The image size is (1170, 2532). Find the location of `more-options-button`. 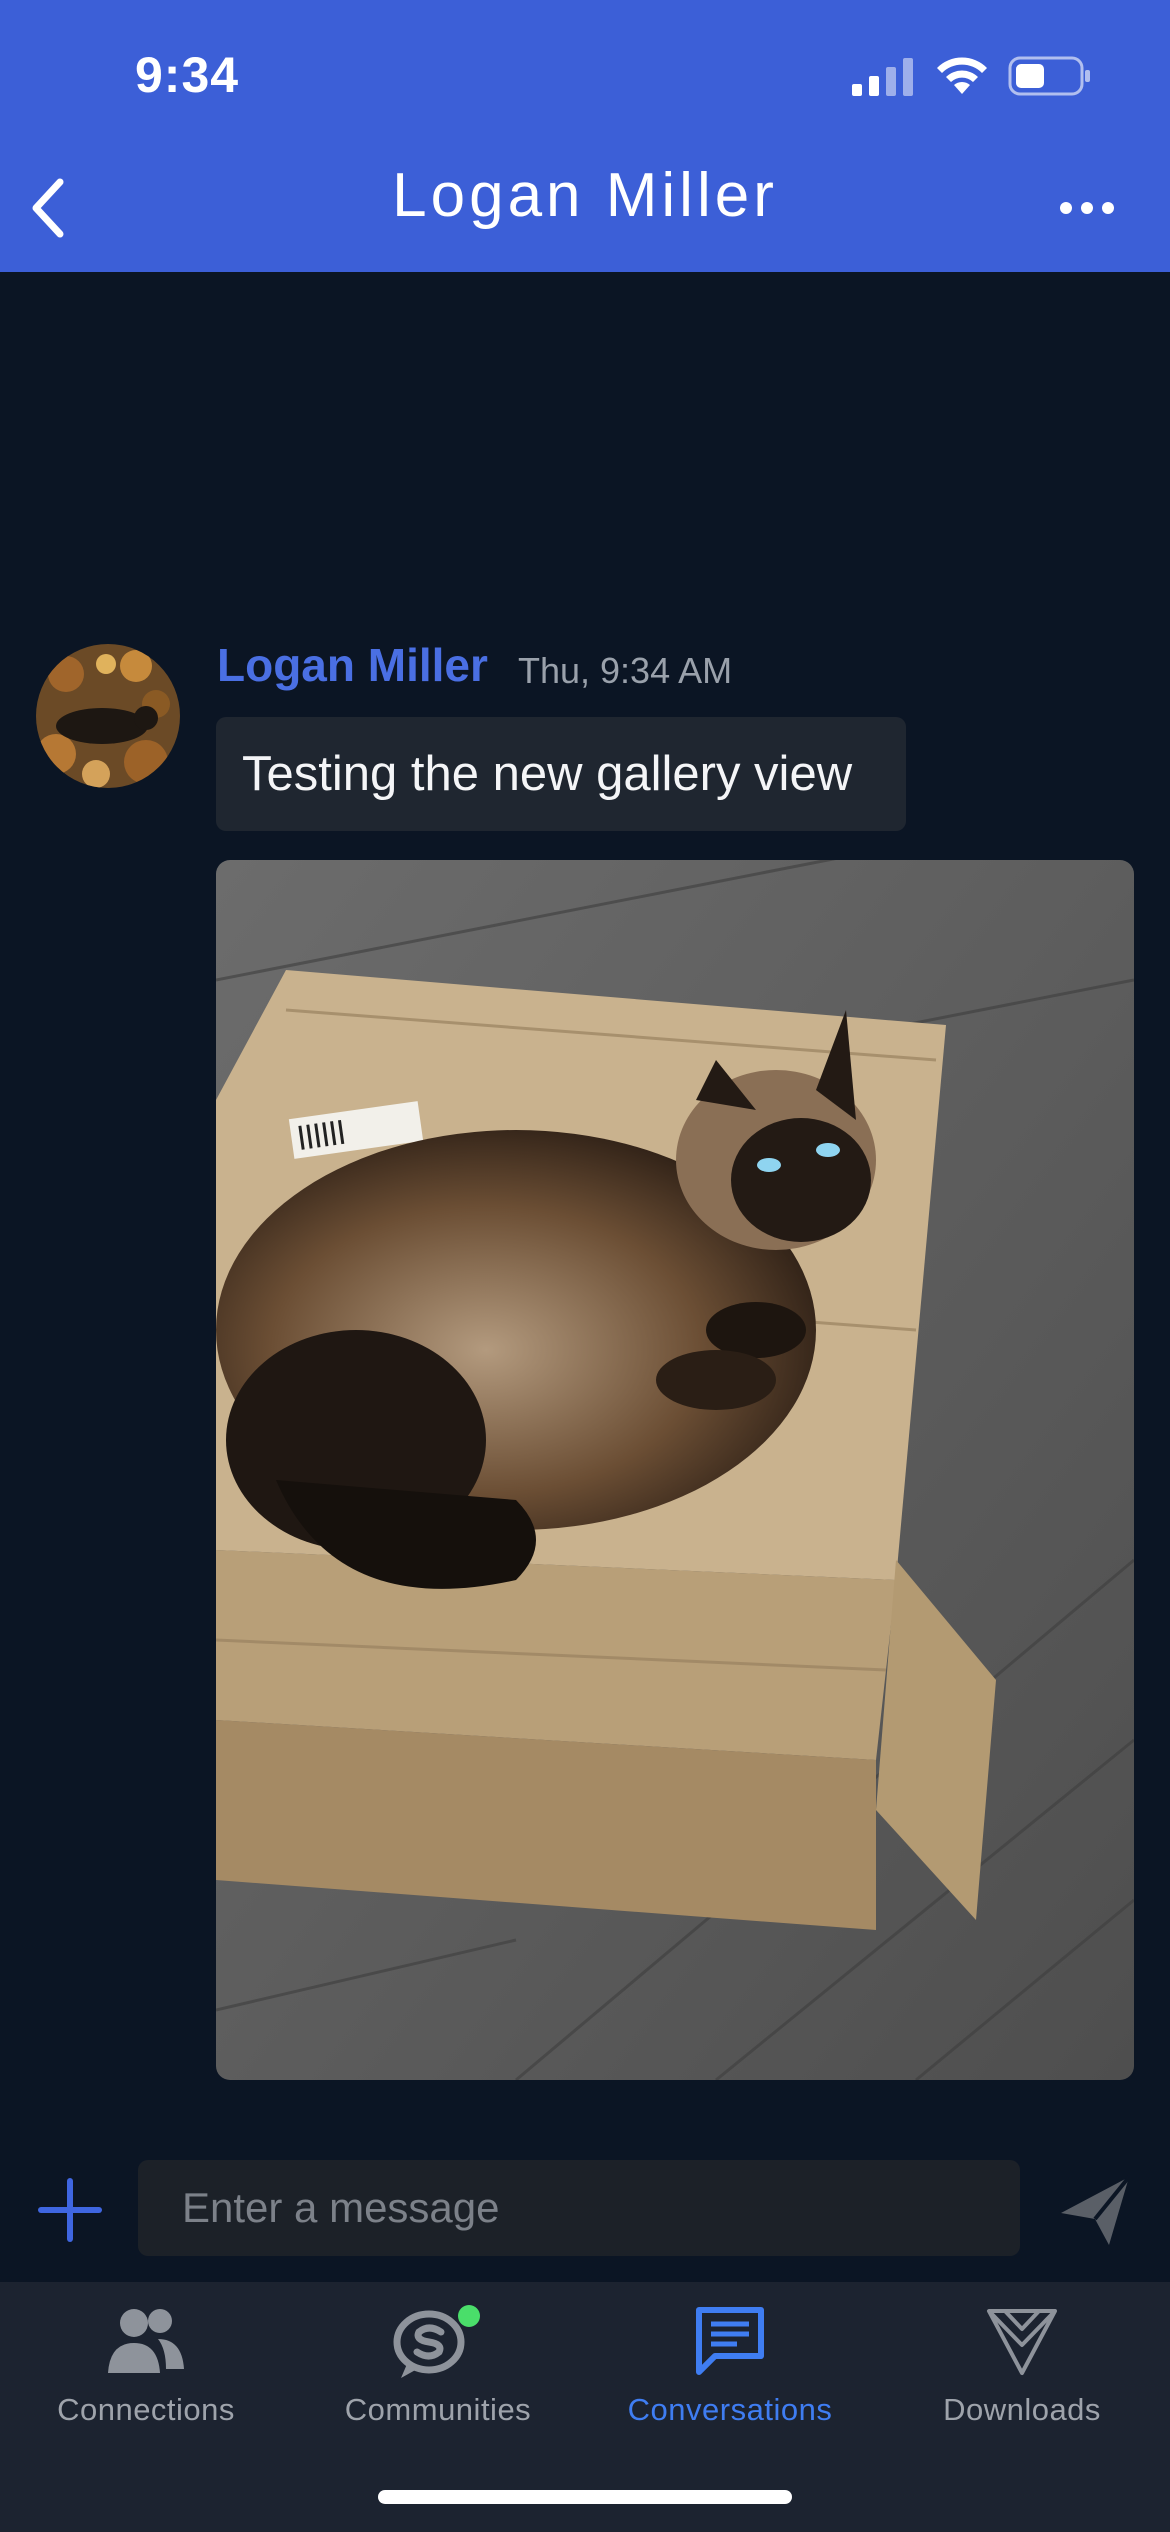

more-options-button is located at coordinates (1087, 208).